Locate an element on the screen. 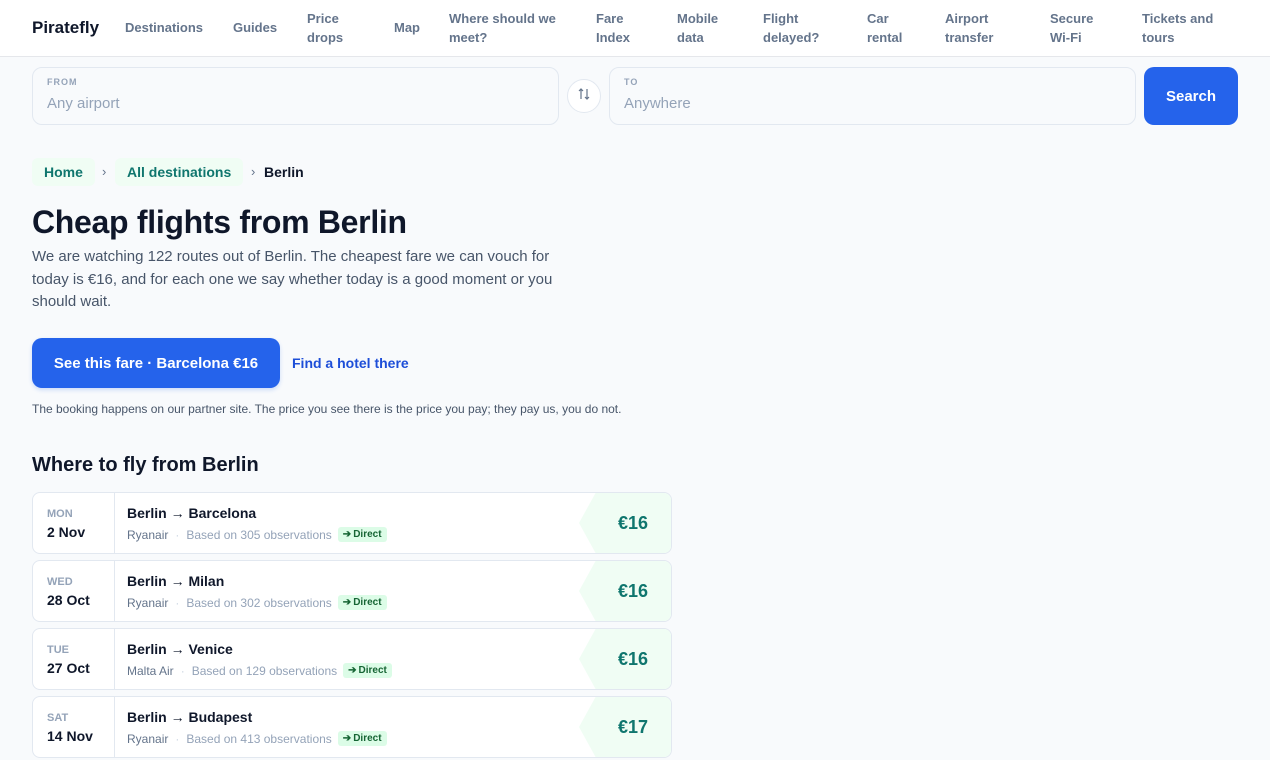 This screenshot has width=1270, height=760. route-date-value: 27 Oct is located at coordinates (68, 668).